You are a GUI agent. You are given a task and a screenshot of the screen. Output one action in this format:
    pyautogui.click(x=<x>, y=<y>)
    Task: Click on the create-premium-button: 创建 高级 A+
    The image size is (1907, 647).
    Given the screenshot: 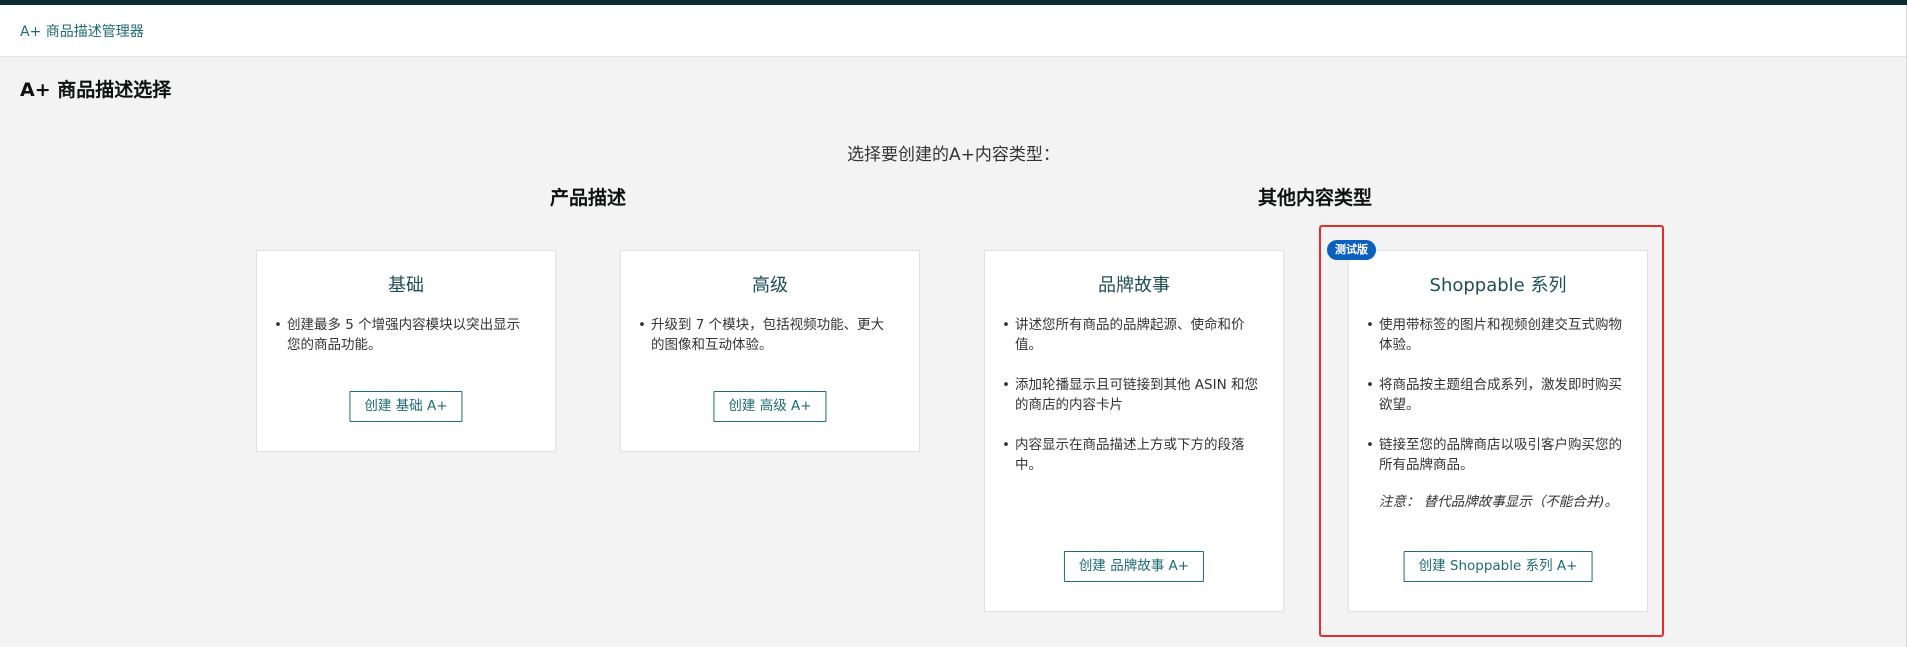 What is the action you would take?
    pyautogui.click(x=770, y=406)
    